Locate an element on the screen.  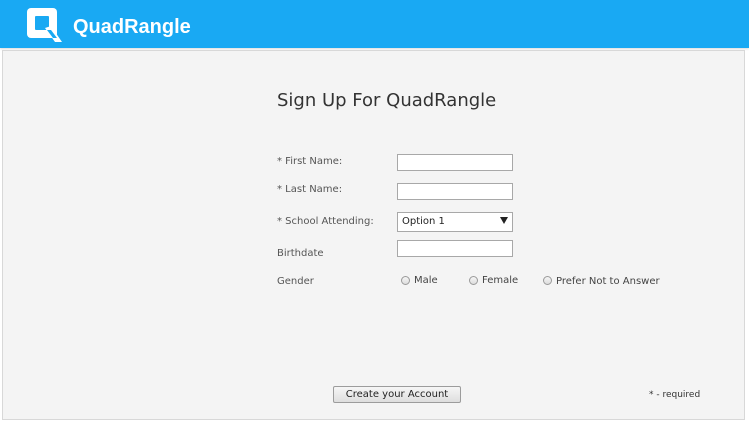
required-note: * - required is located at coordinates (675, 395).